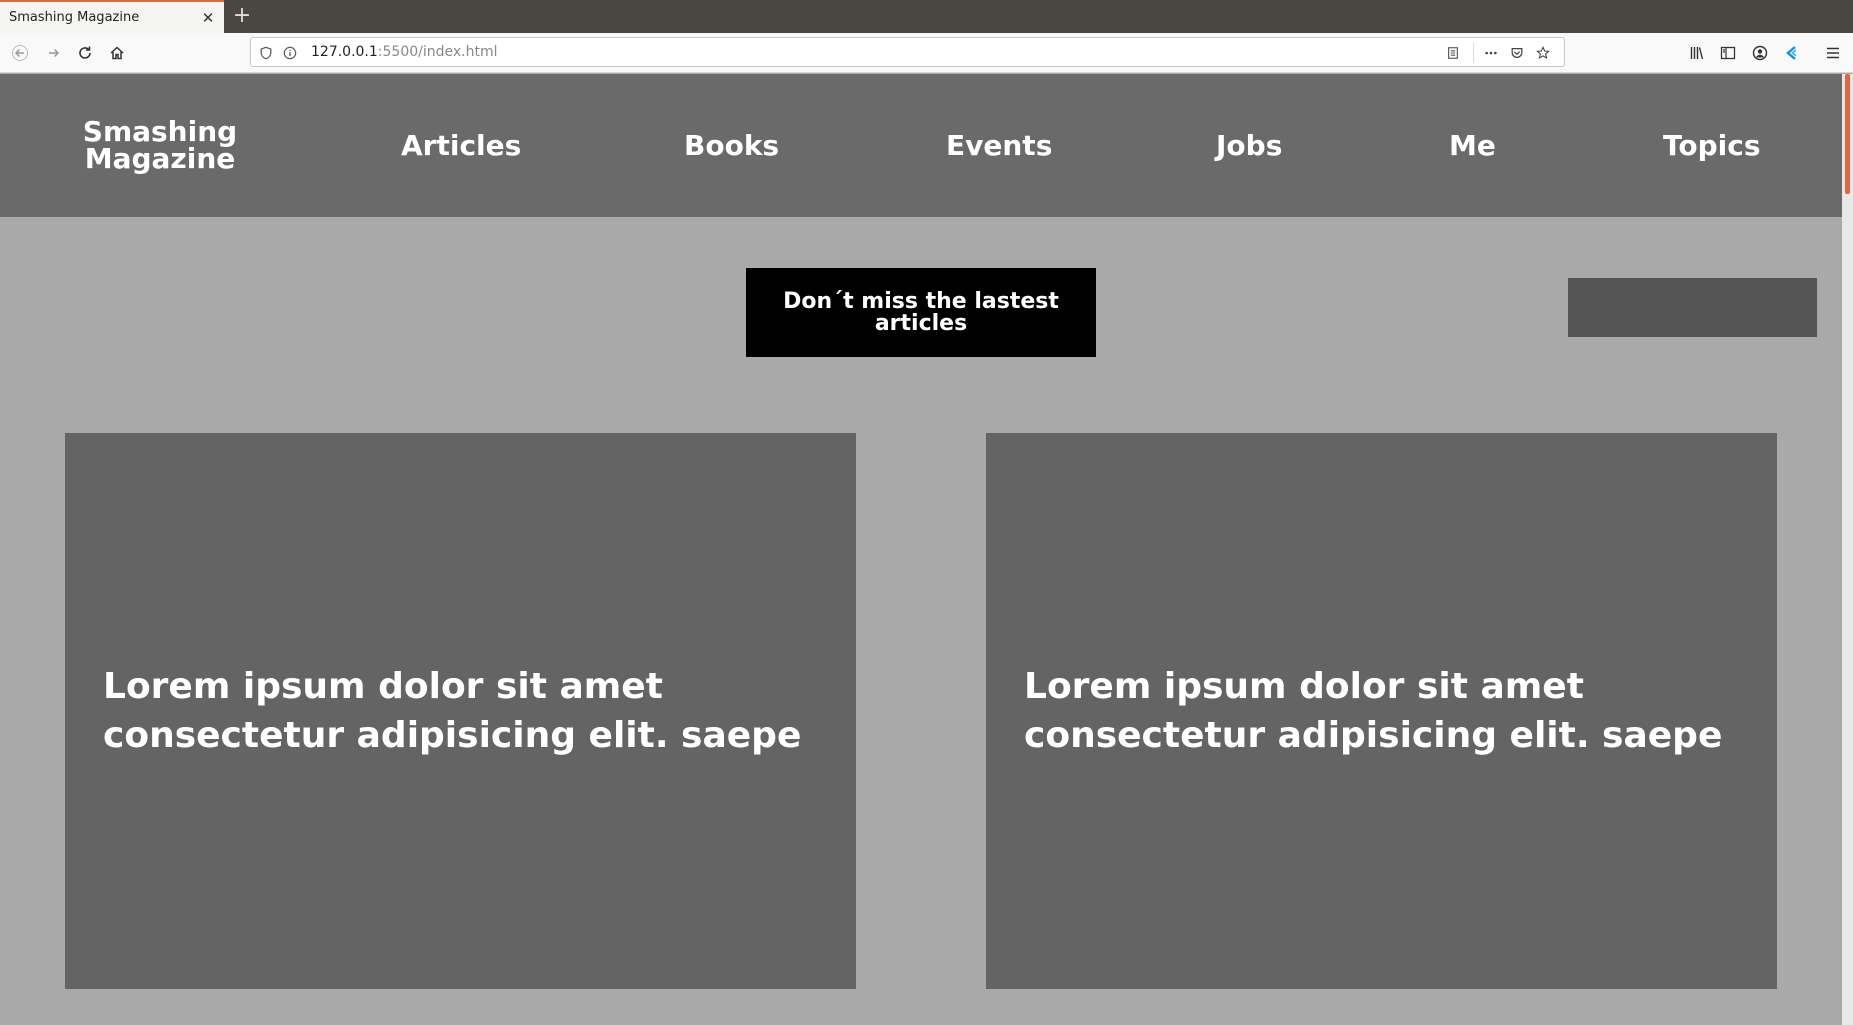 The height and width of the screenshot is (1025, 1853). What do you see at coordinates (160, 131) in the screenshot?
I see `logo-line-1: Smashing` at bounding box center [160, 131].